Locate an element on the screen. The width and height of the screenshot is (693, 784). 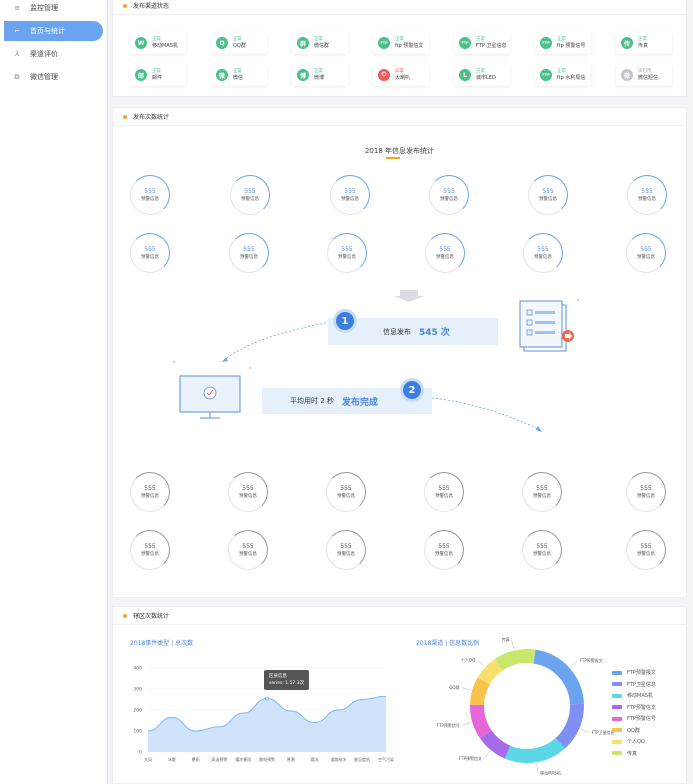
legend-item: 移动MAS机 is located at coordinates (632, 695).